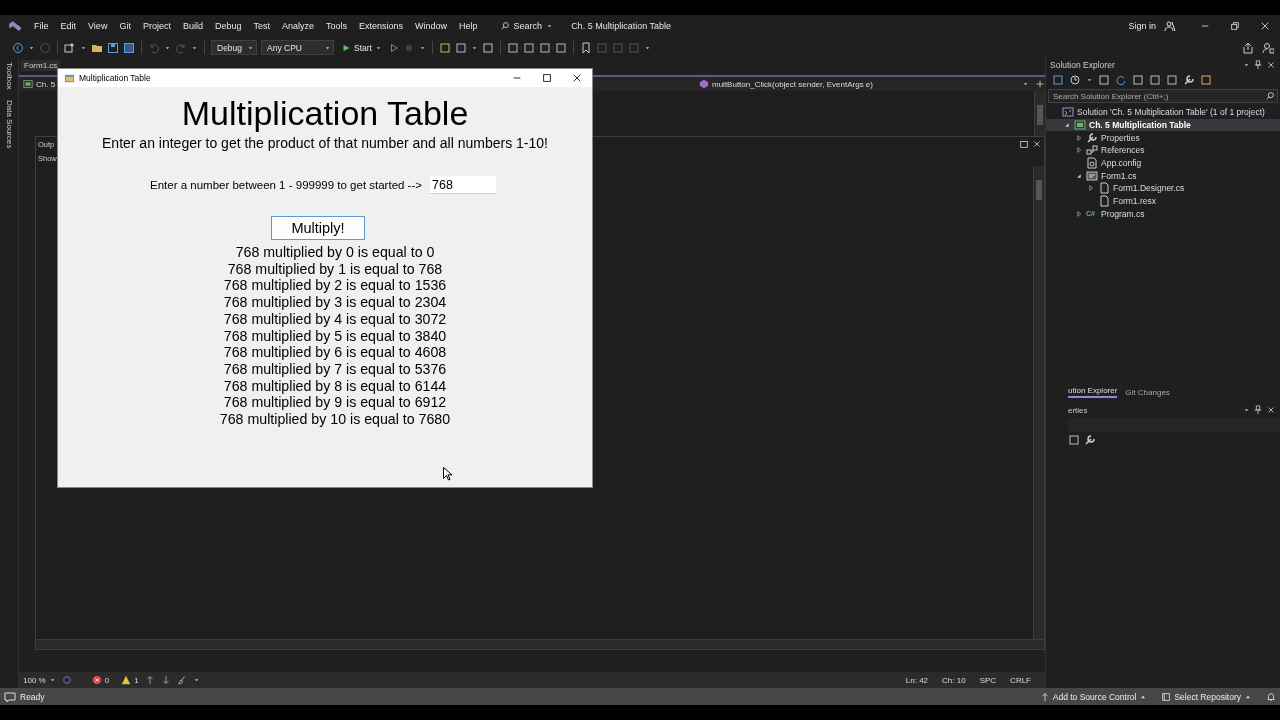 The height and width of the screenshot is (720, 1280). What do you see at coordinates (1092, 163) in the screenshot?
I see `config-file-icon` at bounding box center [1092, 163].